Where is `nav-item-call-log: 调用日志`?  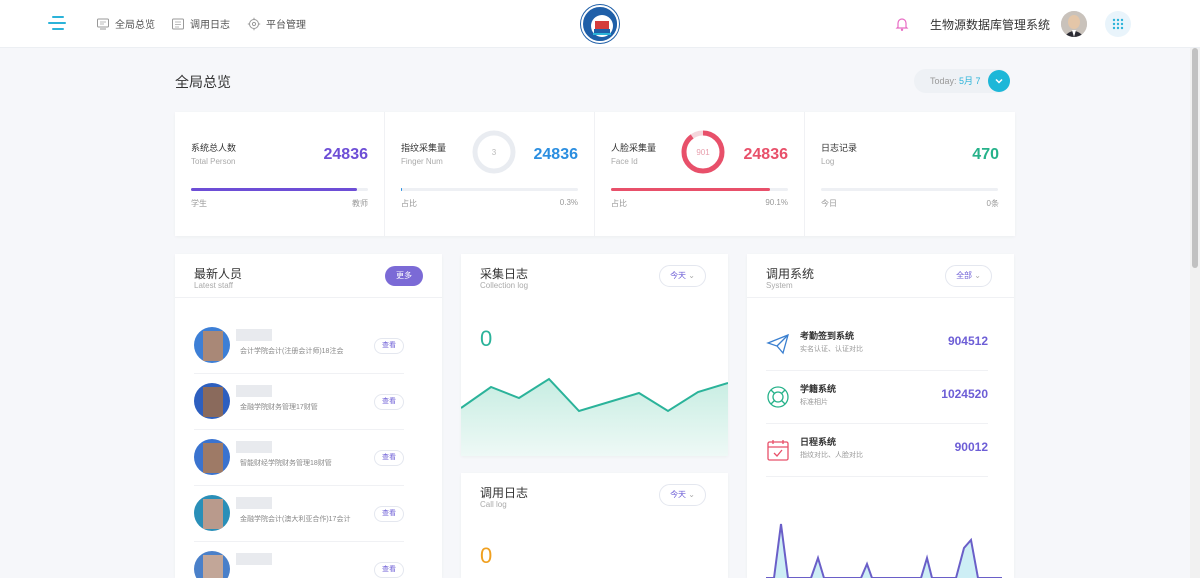 nav-item-call-log: 调用日志 is located at coordinates (200, 23).